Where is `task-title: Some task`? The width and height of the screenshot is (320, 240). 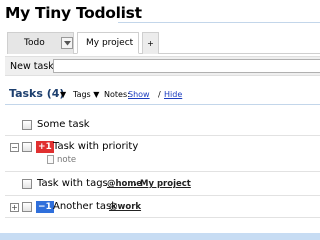
task-title: Some task is located at coordinates (63, 124).